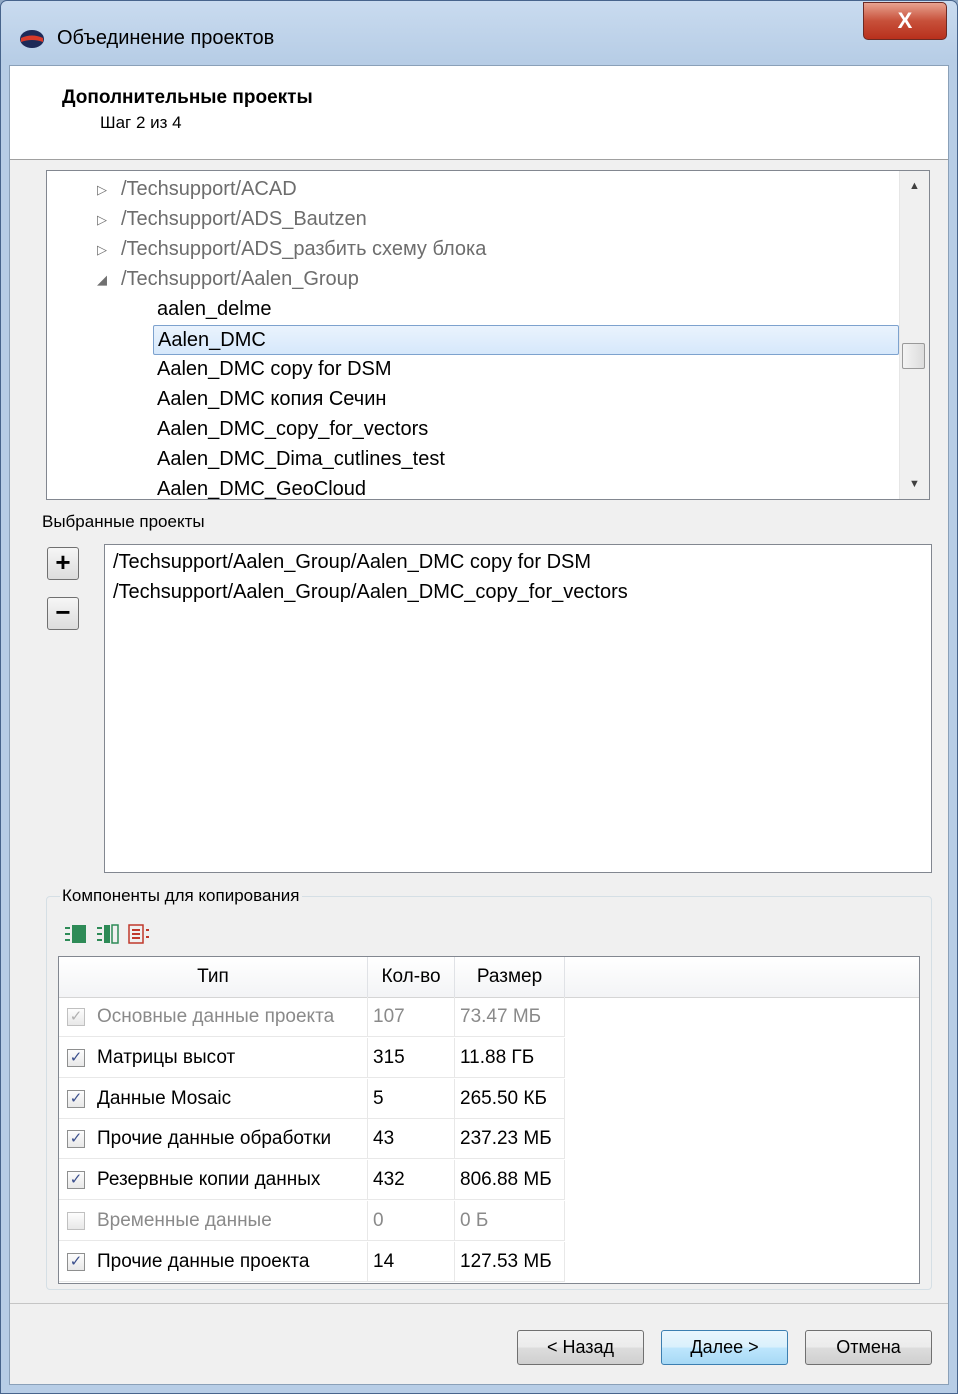 The height and width of the screenshot is (1394, 958). Describe the element at coordinates (580, 1347) in the screenshot. I see `back-button: < Назад` at that location.